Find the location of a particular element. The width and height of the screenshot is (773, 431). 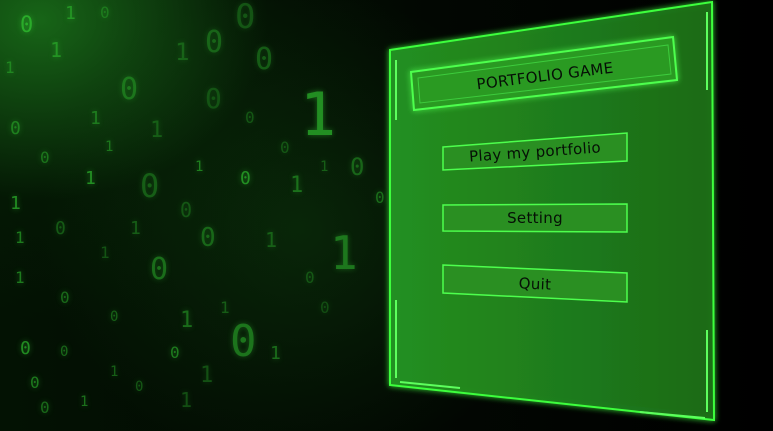

quit-button-label: Quit is located at coordinates (535, 284).